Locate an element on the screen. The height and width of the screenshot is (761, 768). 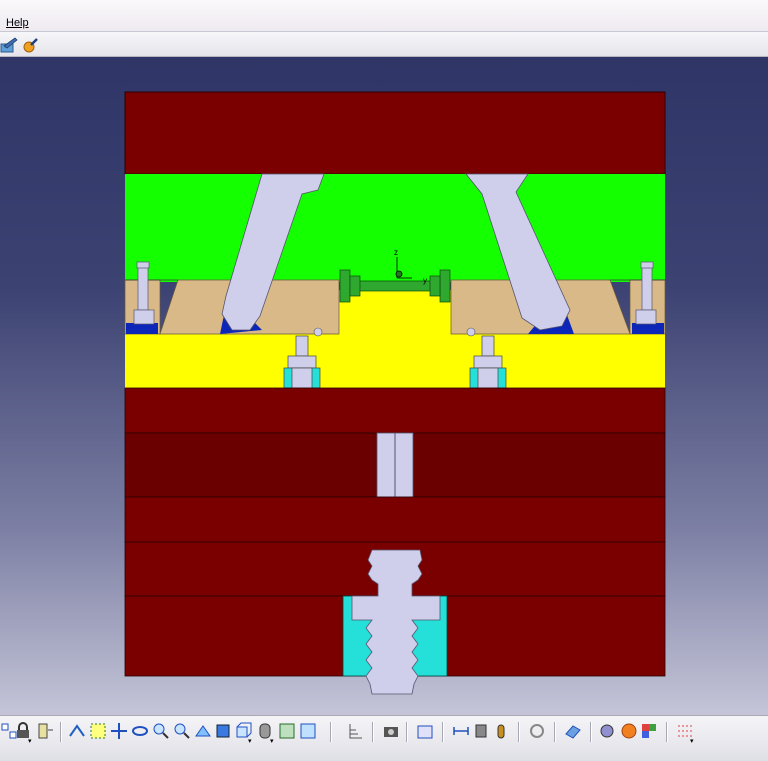
swap-space-icon is located at coordinates (308, 731).